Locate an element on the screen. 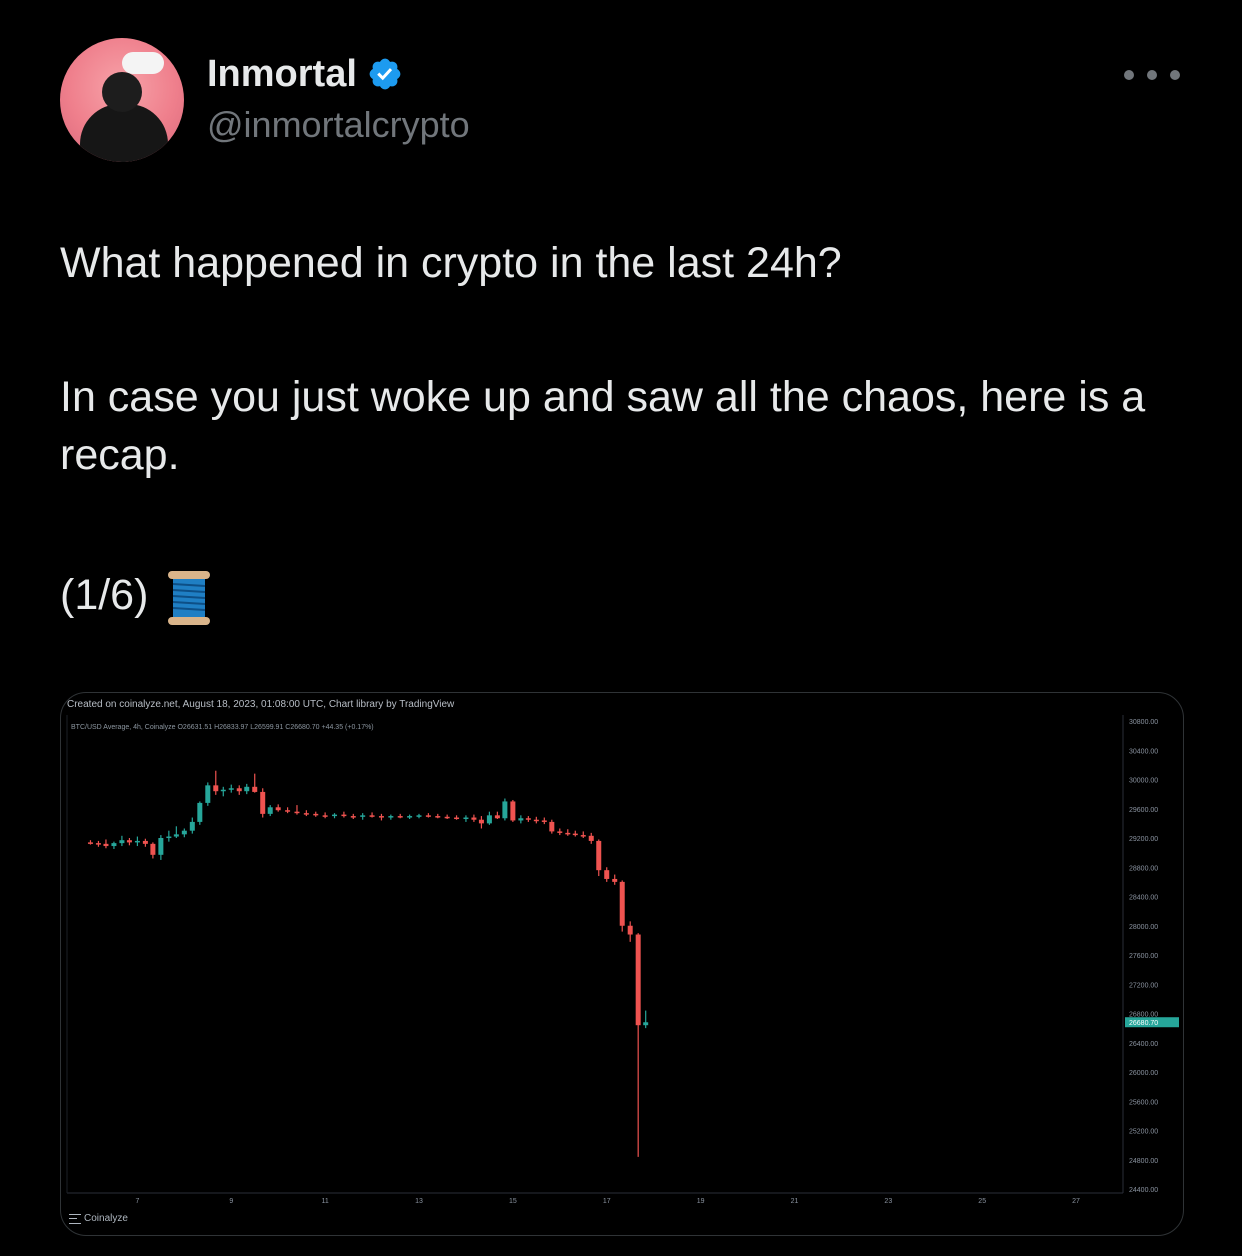  time-tick-label: 17 is located at coordinates (607, 1201).